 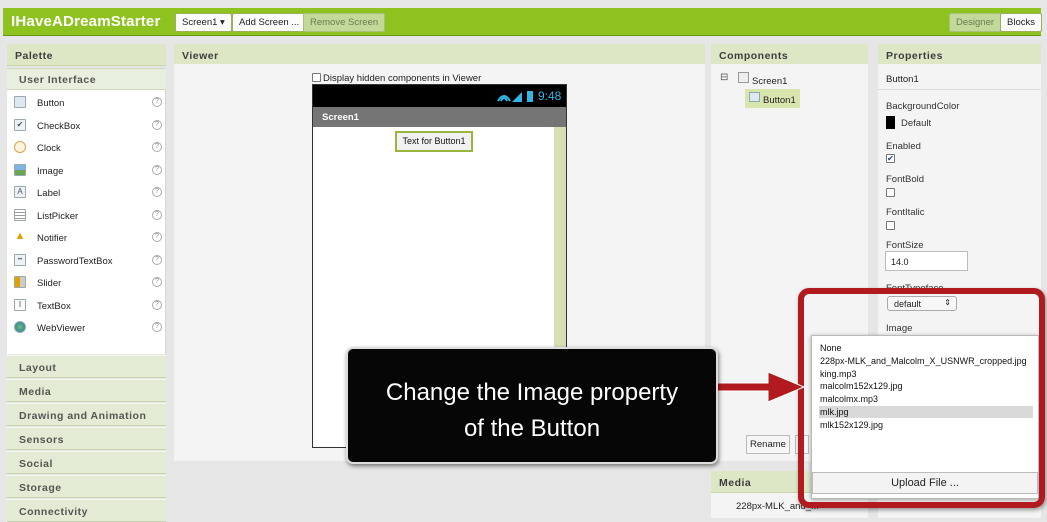 I want to click on notifier-icon: ▲, so click(x=20, y=236).